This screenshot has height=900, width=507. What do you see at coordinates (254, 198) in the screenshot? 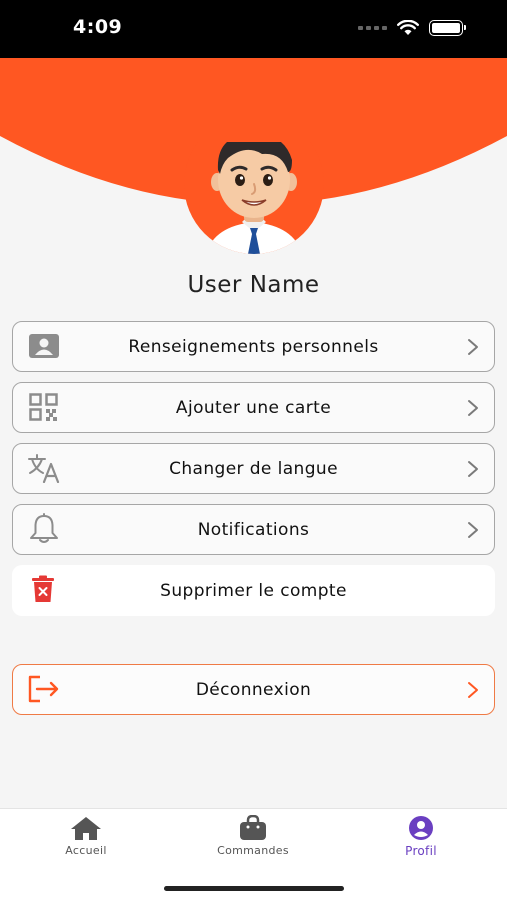
I see `avatar` at bounding box center [254, 198].